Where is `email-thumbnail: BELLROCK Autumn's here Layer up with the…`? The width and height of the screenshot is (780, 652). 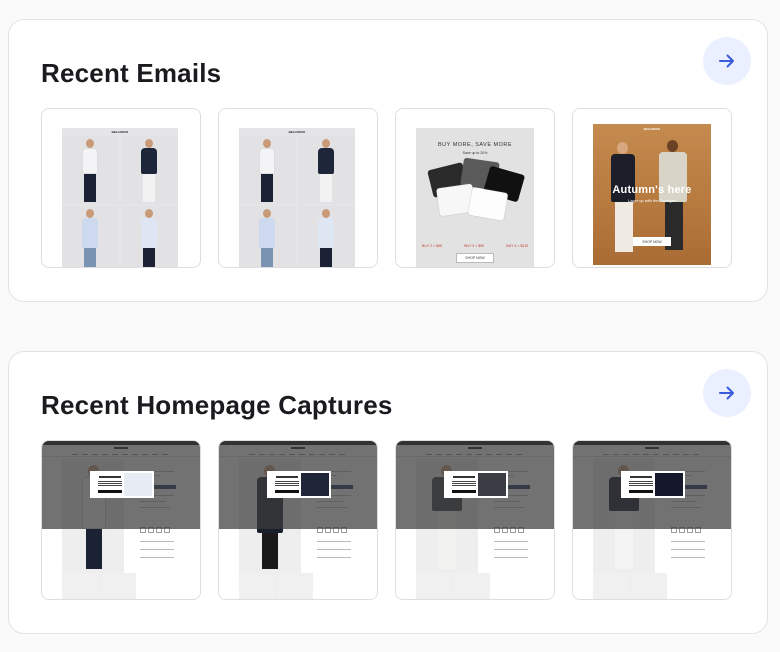
email-thumbnail: BELLROCK Autumn's here Layer up with the… is located at coordinates (652, 188).